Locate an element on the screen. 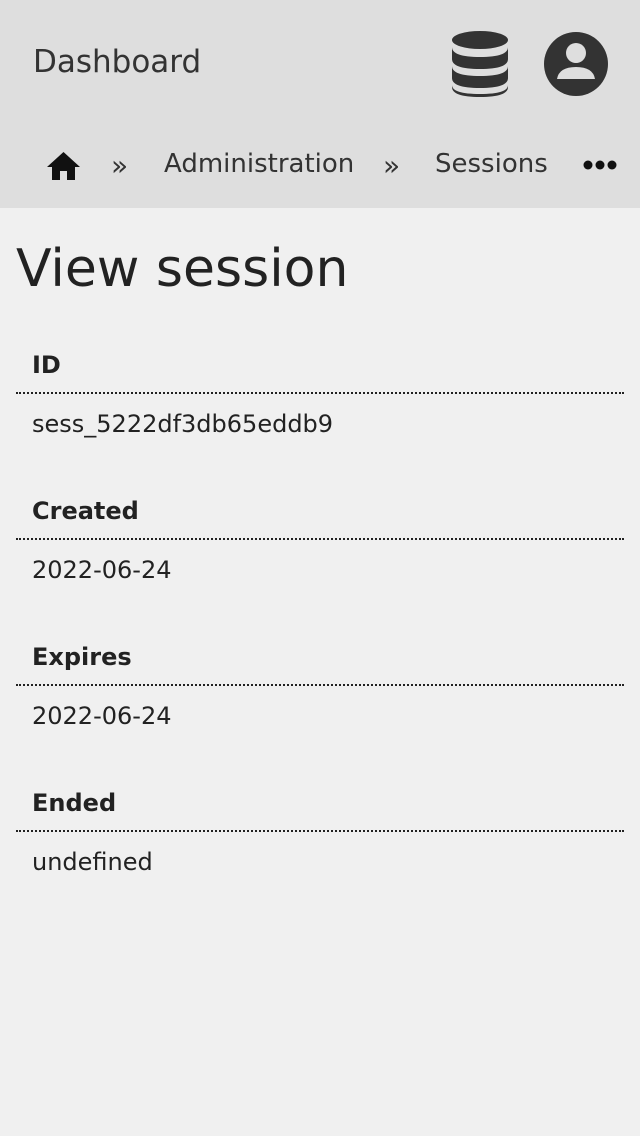 This screenshot has height=1136, width=640. field-value: sess_5222df3db65eddb9 is located at coordinates (183, 424).